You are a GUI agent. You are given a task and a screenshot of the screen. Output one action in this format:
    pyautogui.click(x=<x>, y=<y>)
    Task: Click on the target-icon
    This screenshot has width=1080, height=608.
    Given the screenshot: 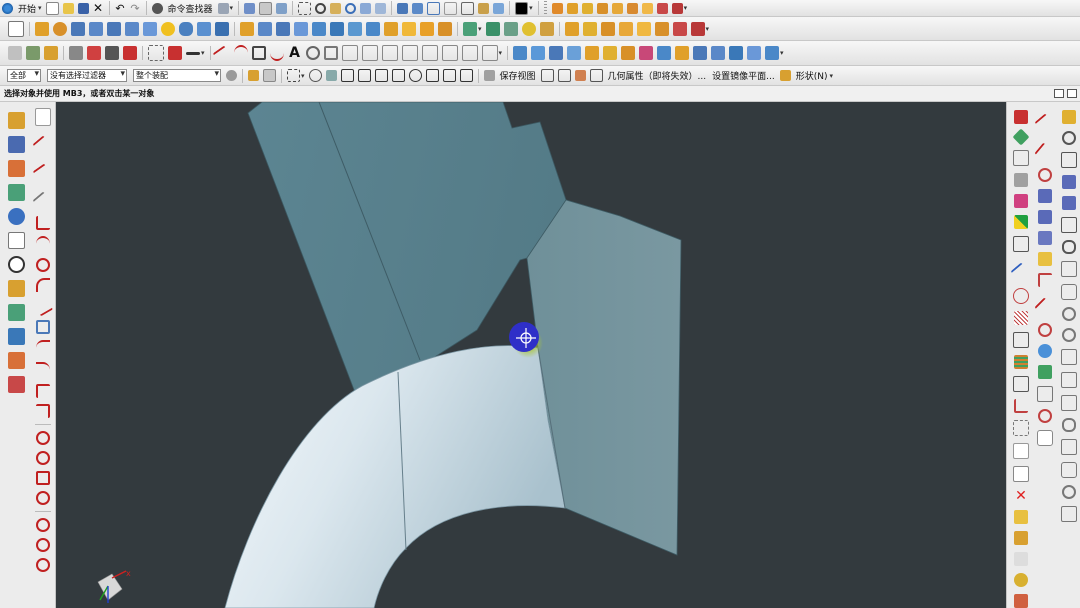 What is the action you would take?
    pyautogui.click(x=1069, y=492)
    